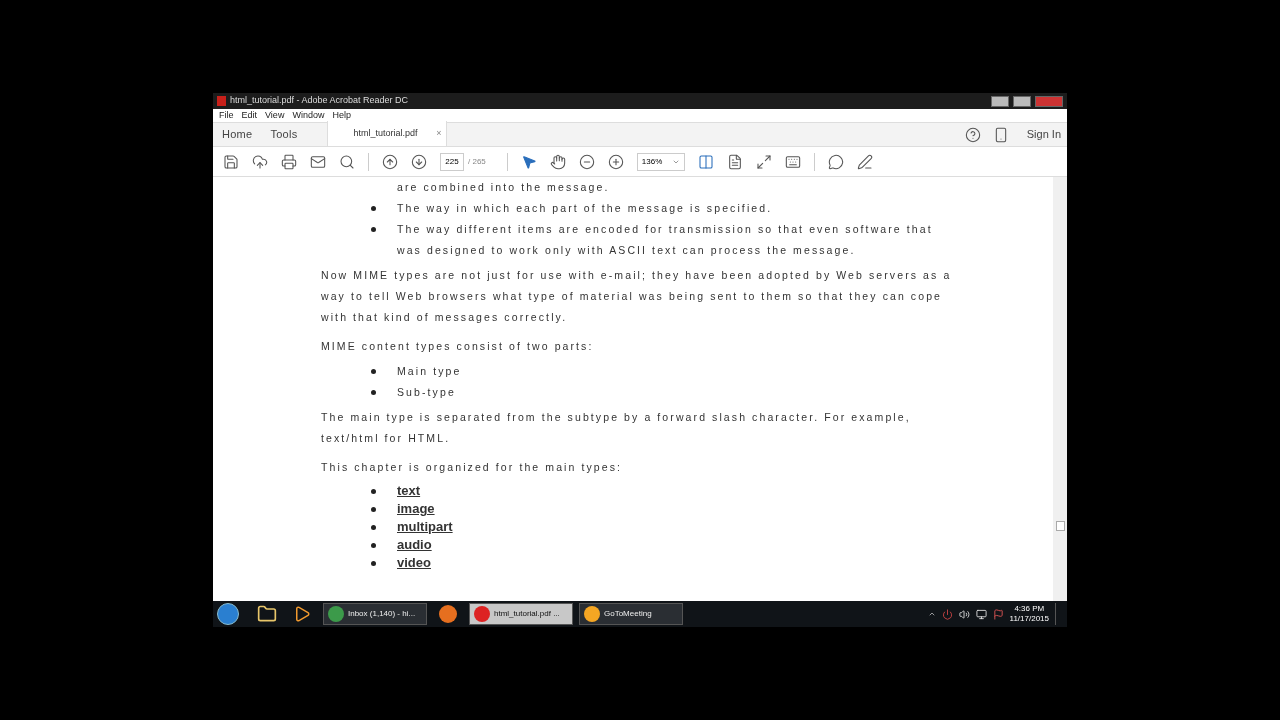  Describe the element at coordinates (341, 115) in the screenshot. I see `menu-item: Help` at that location.